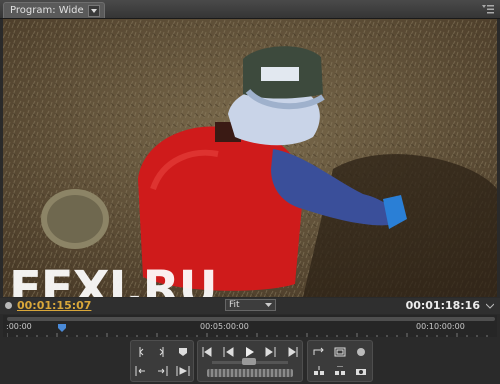  I want to click on go-to-next-edit-button, so click(291, 352).